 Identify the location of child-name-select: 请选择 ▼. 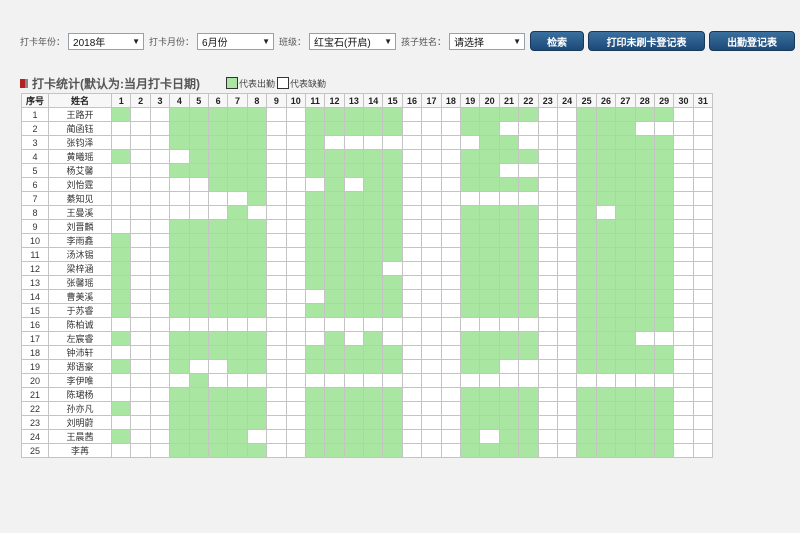
(487, 41).